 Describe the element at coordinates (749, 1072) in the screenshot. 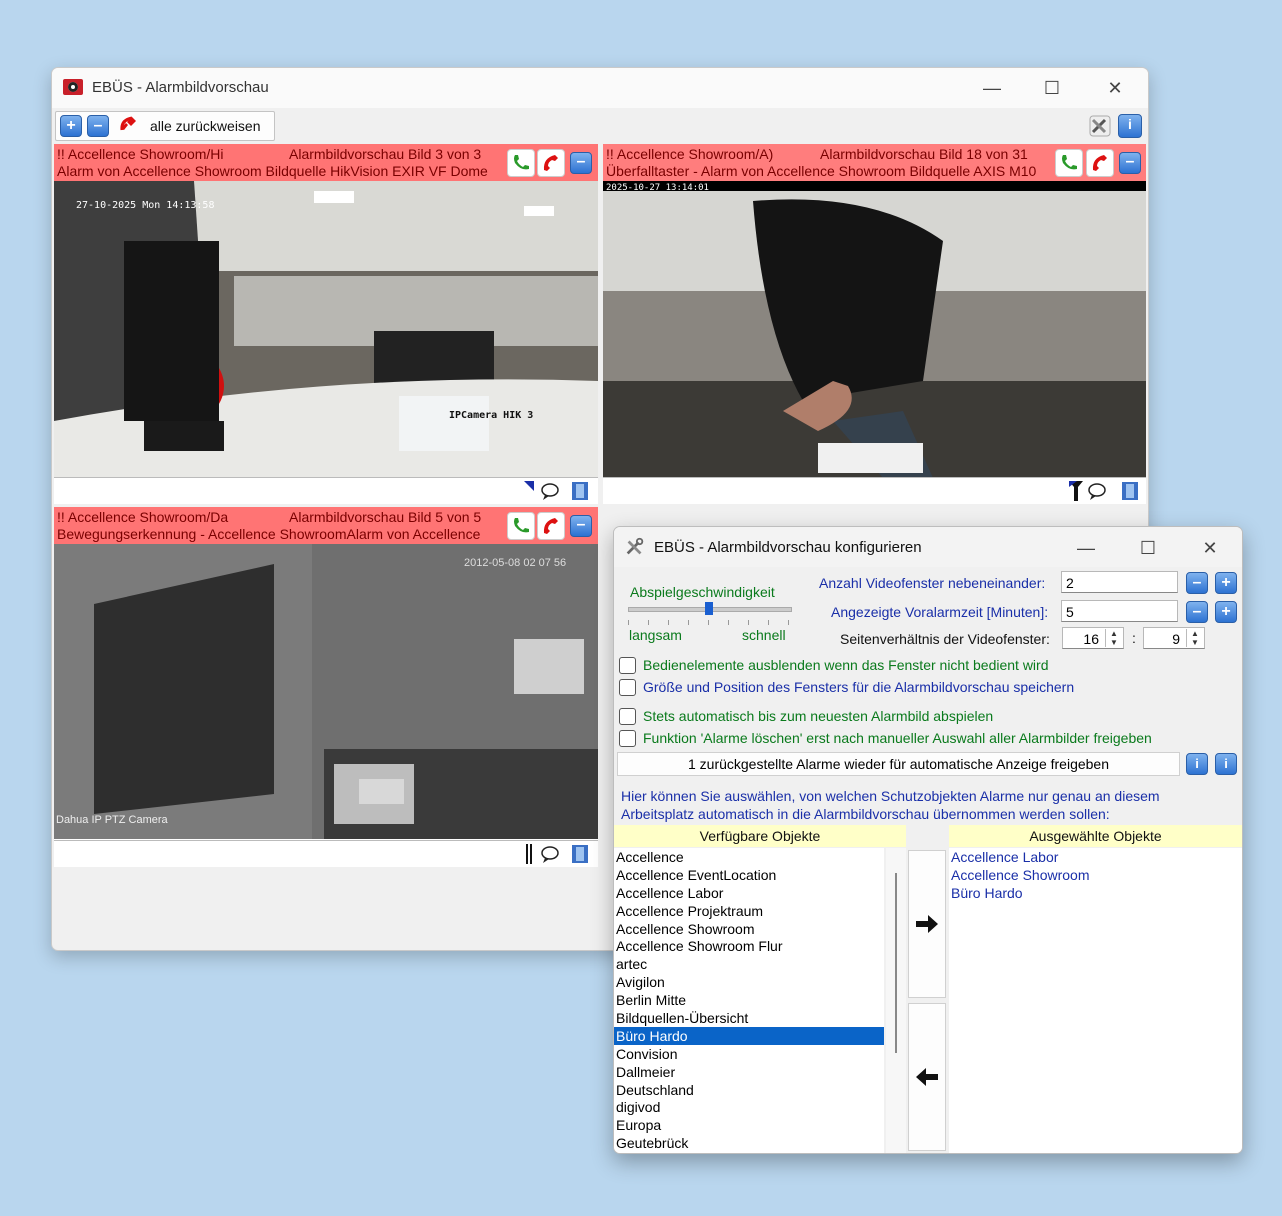

I see `available-object-item: Dallmeier` at that location.